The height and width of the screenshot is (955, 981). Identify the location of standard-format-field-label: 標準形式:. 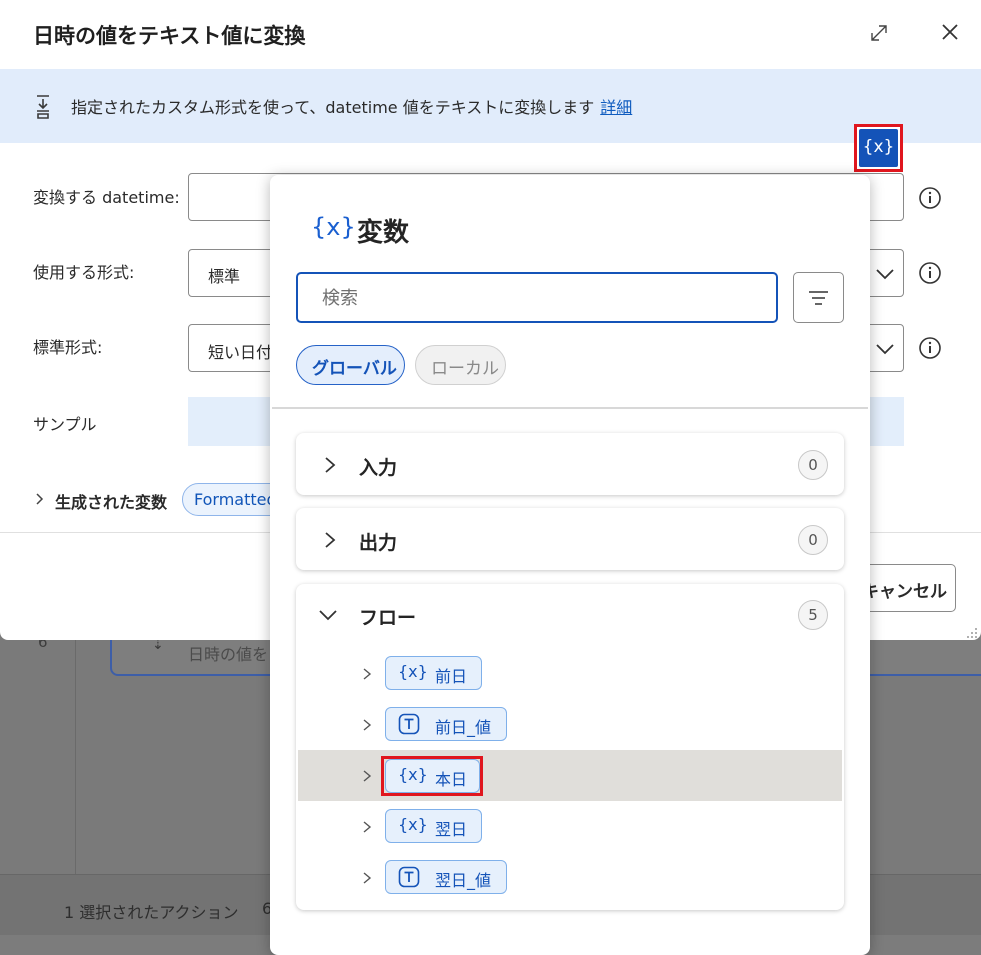
(68, 347).